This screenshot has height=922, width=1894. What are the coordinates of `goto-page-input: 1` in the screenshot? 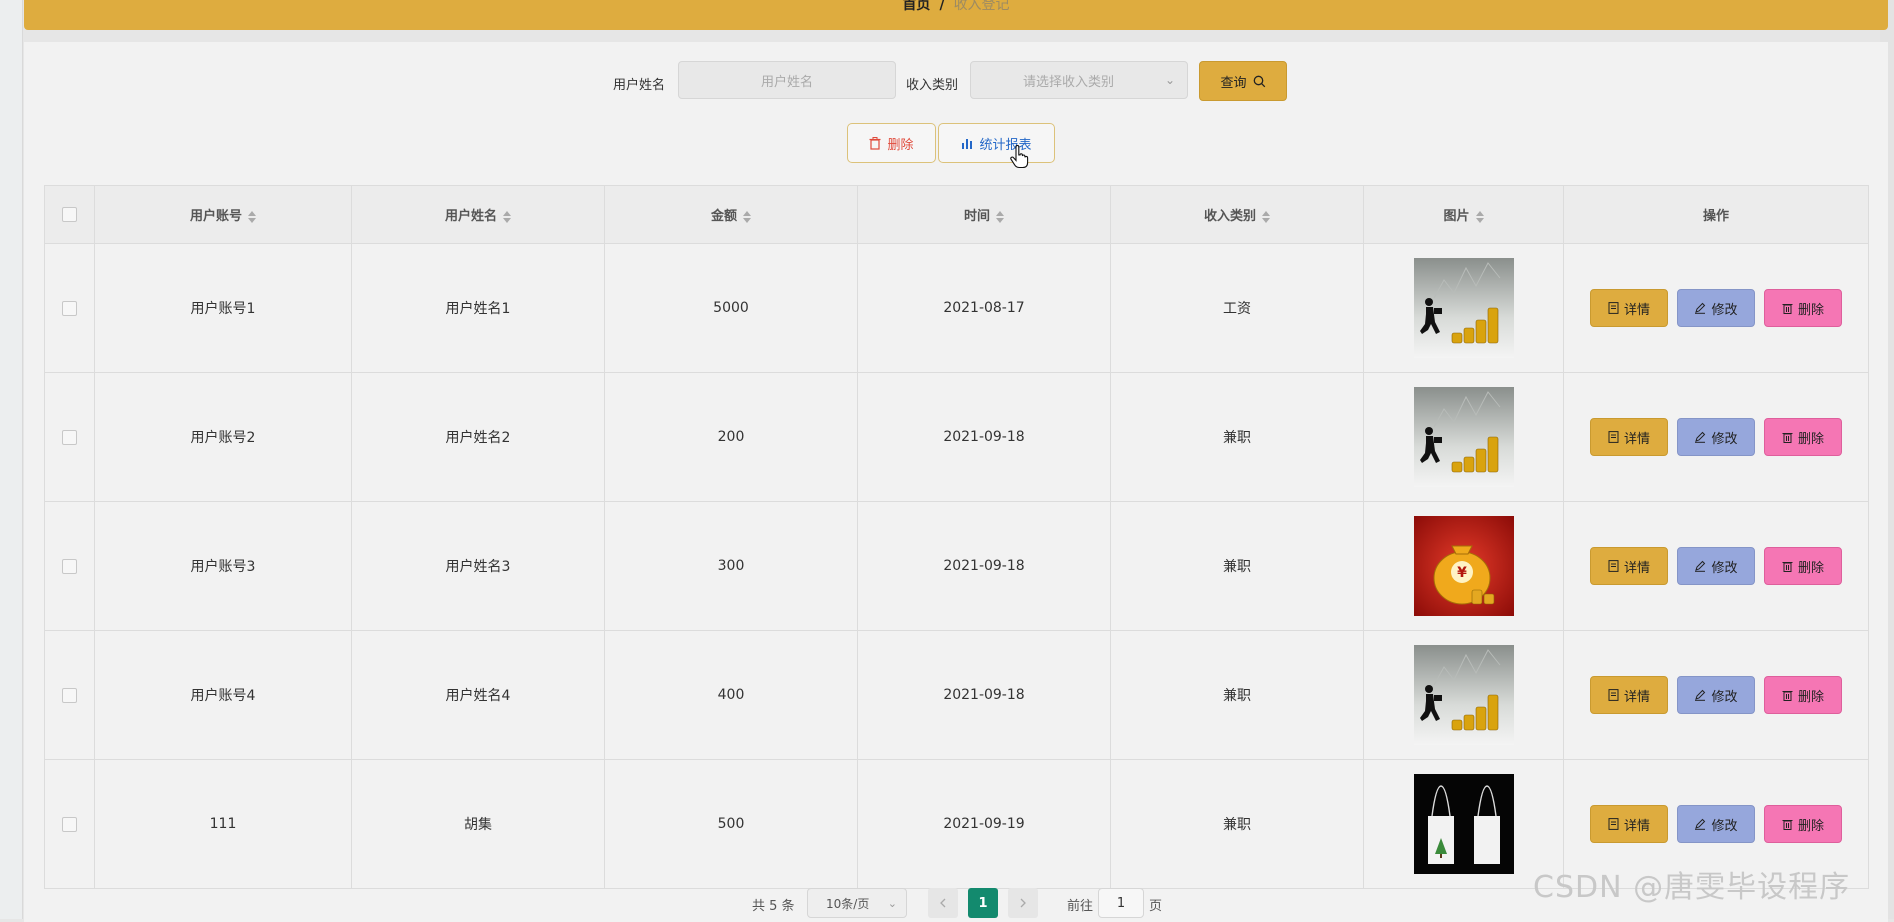 It's located at (1121, 903).